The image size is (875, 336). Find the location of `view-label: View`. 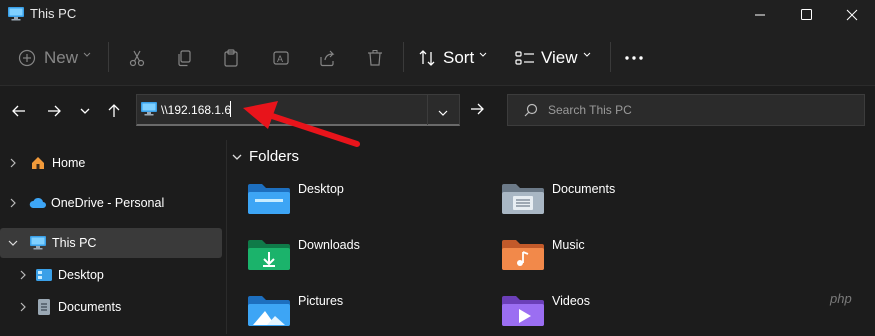

view-label: View is located at coordinates (559, 57).